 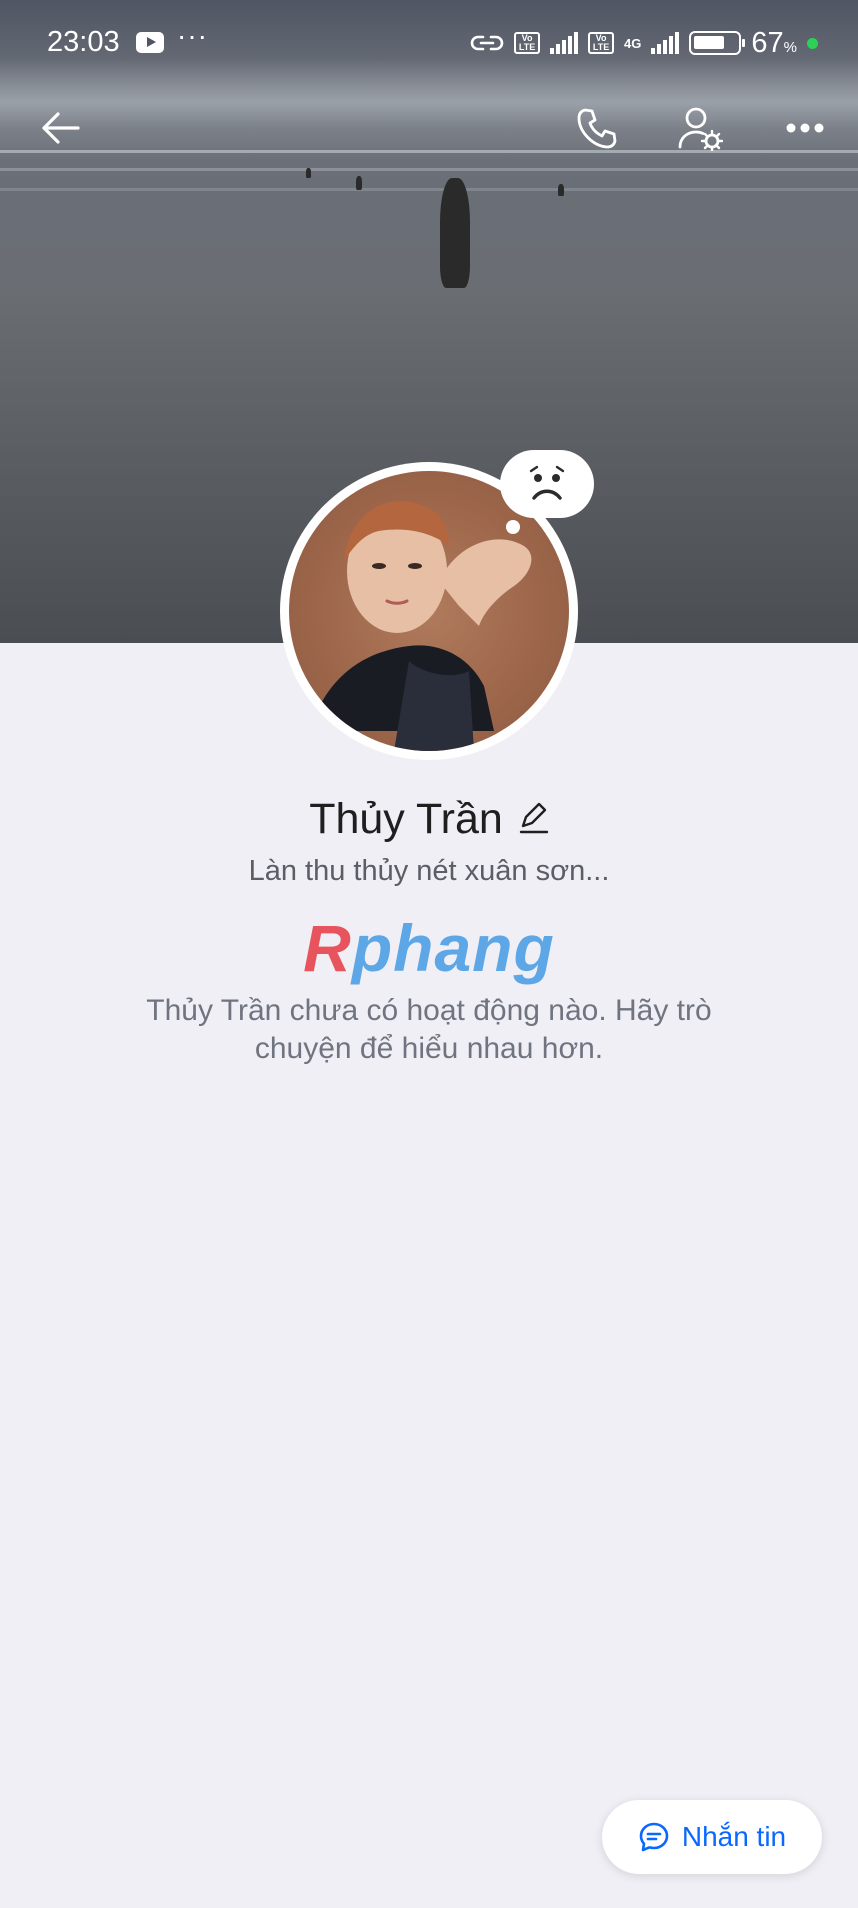 I want to click on message-button-label: Nhắn tin, so click(x=734, y=1836).